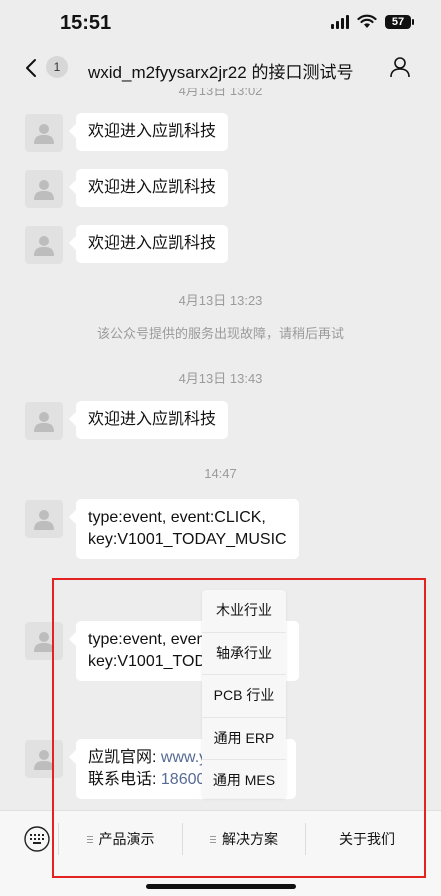 The width and height of the screenshot is (441, 896). I want to click on timestamp: 4月13日 13:02, so click(220, 93).